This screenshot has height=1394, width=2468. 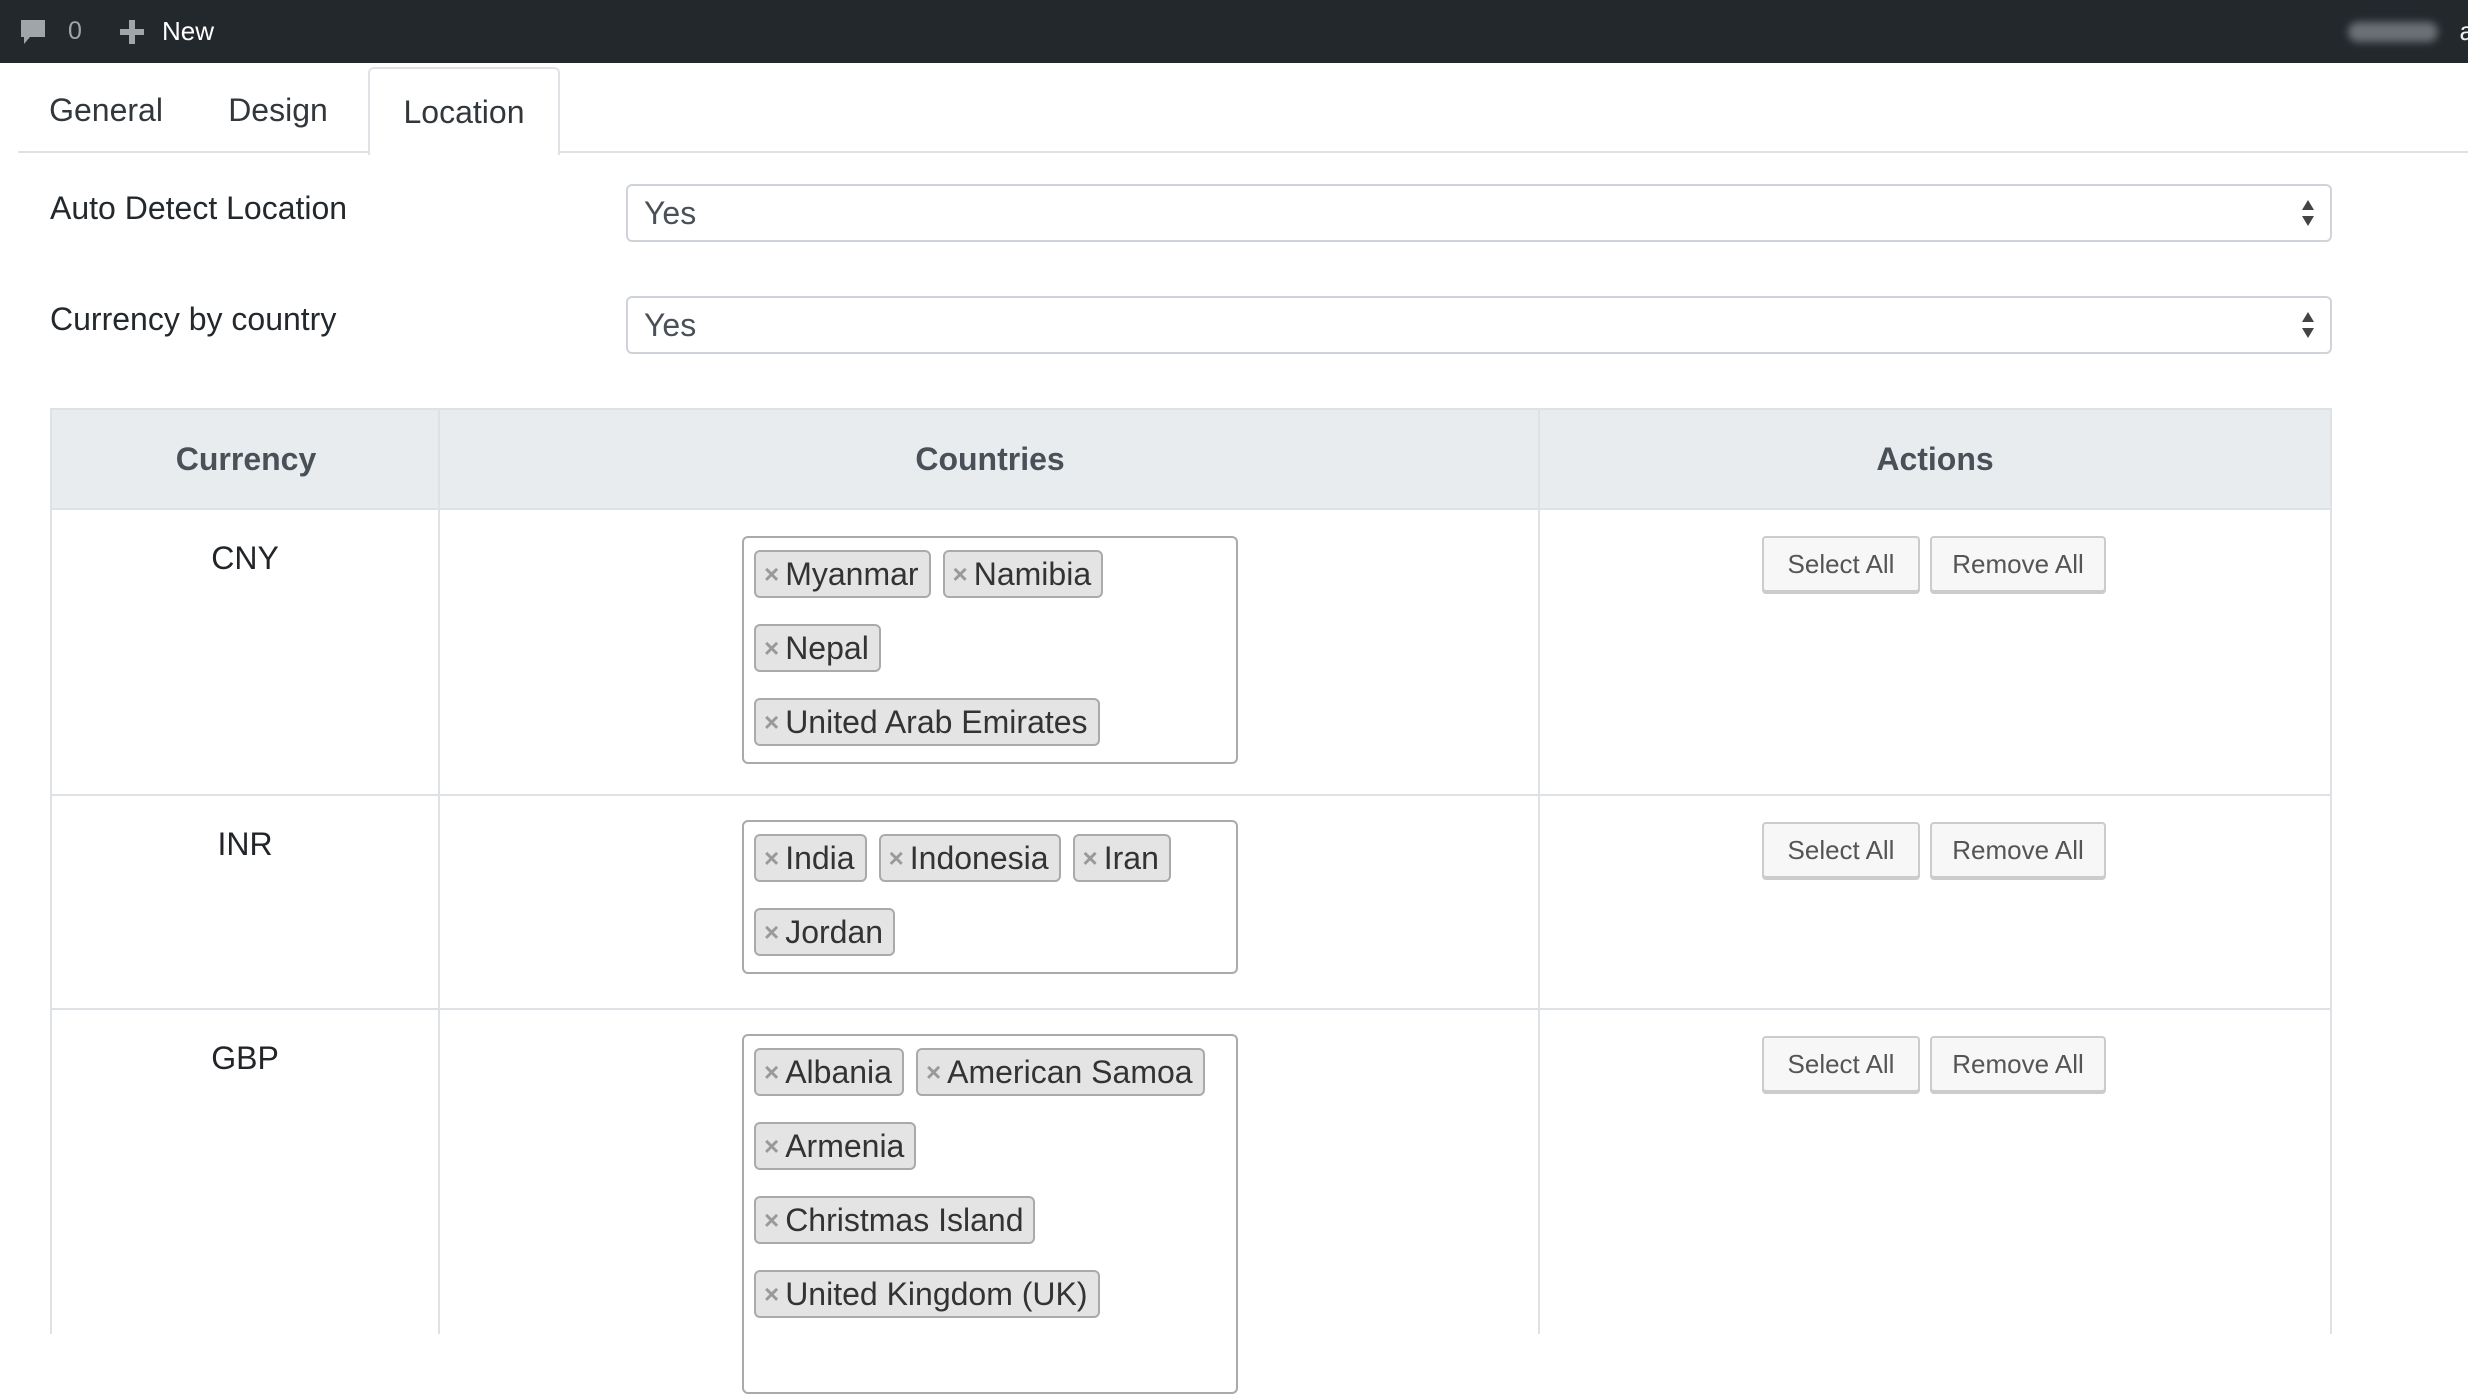 What do you see at coordinates (1023, 574) in the screenshot?
I see `country-chip: × Namibia` at bounding box center [1023, 574].